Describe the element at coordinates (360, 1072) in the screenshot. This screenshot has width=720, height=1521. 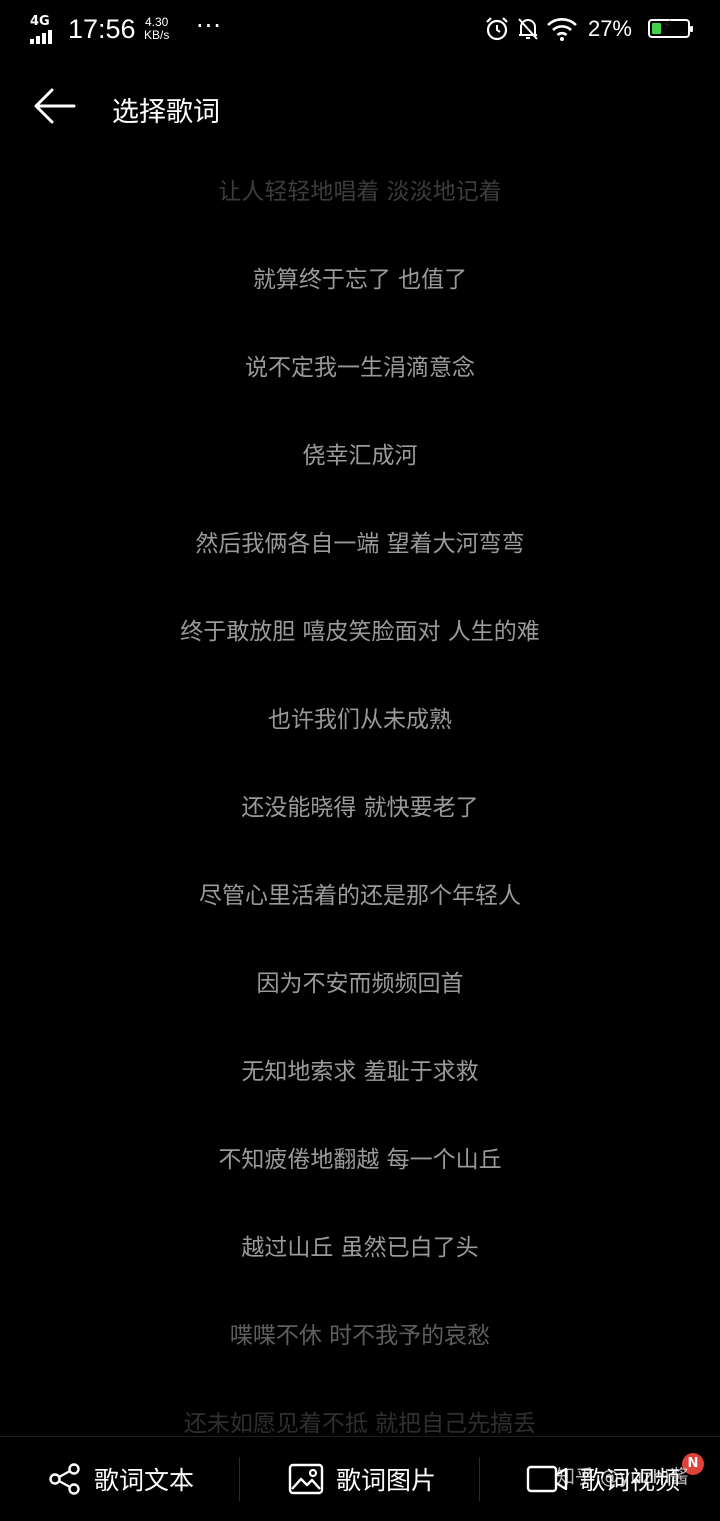
I see `lyric-line: 无知地索求 羞耻于求救` at that location.